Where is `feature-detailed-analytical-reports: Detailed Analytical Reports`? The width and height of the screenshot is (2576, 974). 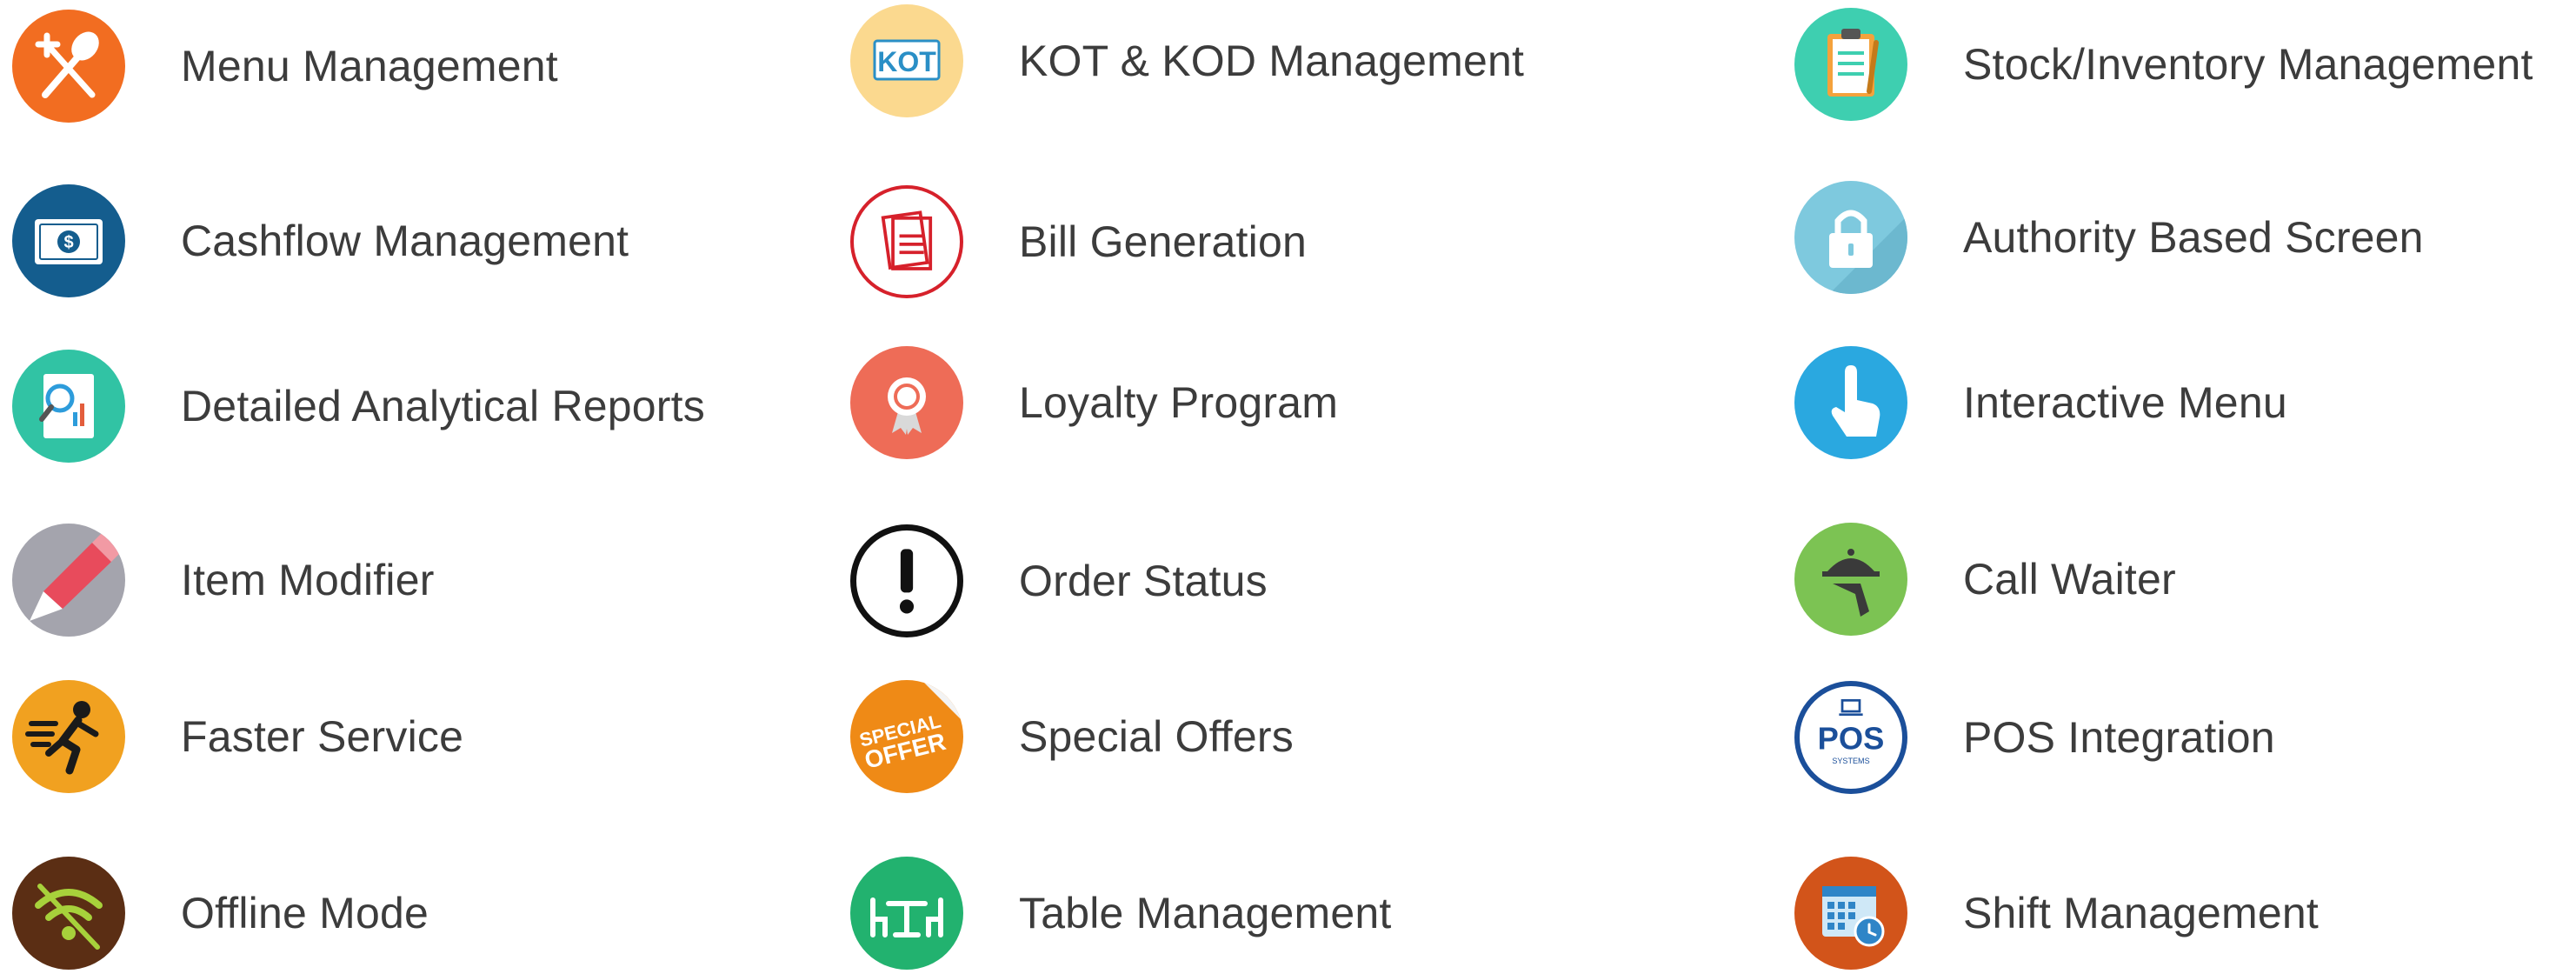
feature-detailed-analytical-reports: Detailed Analytical Reports is located at coordinates (358, 406).